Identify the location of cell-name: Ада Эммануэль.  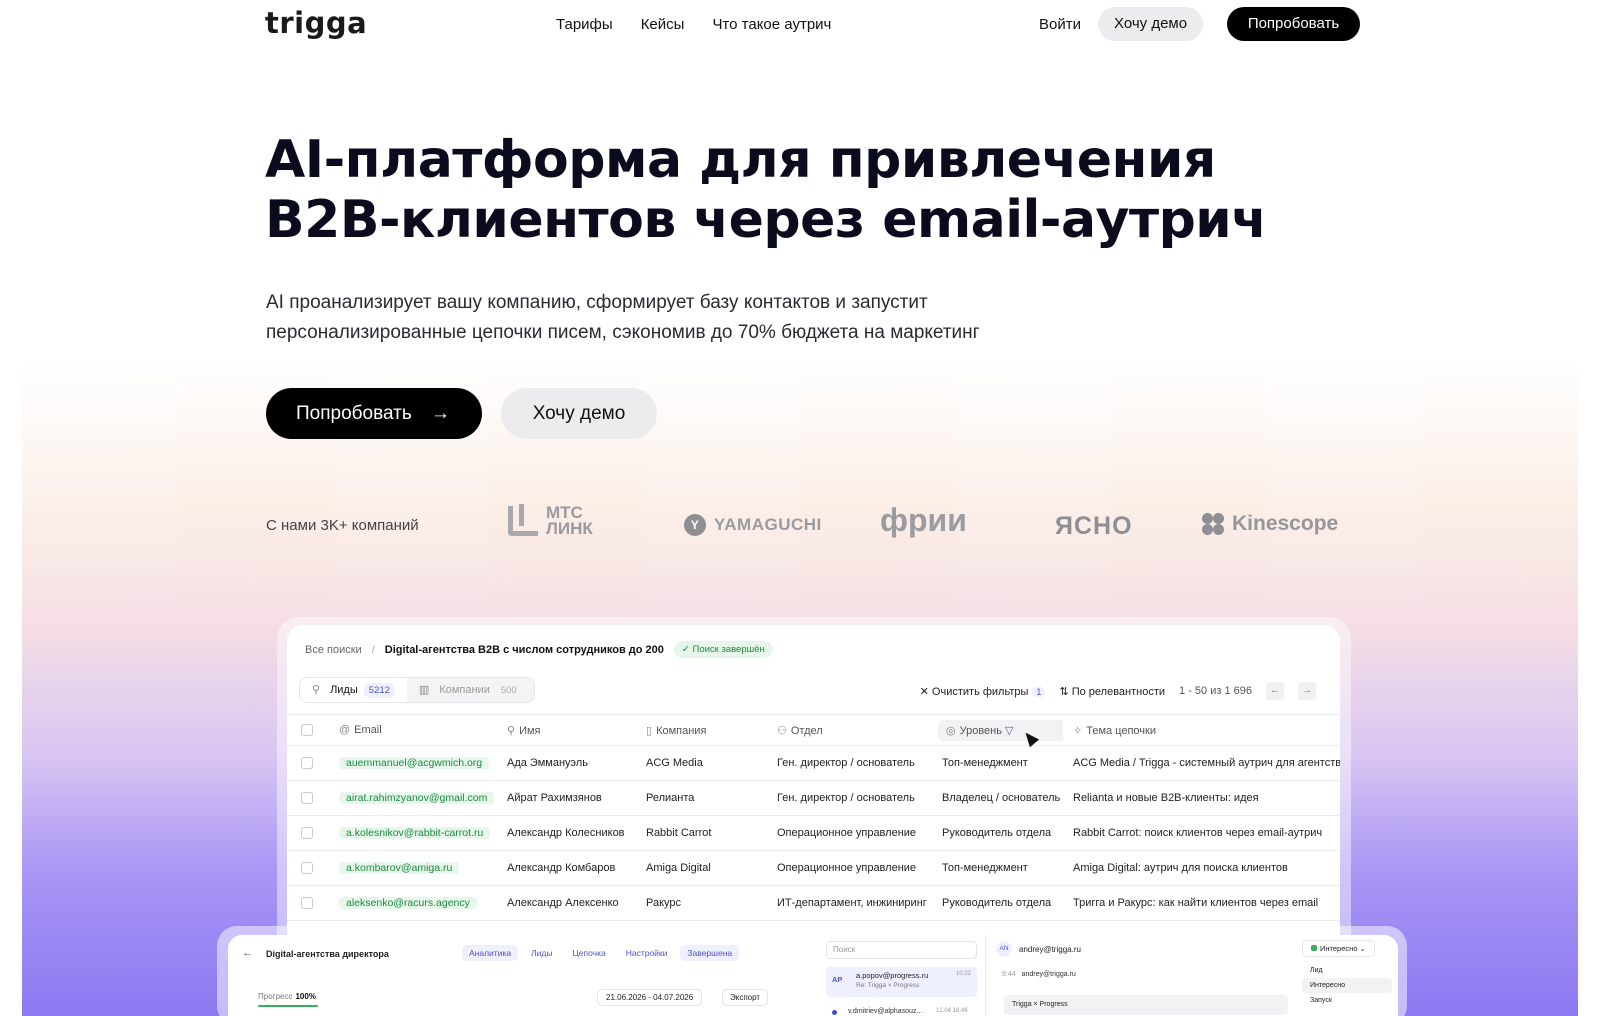
(547, 763).